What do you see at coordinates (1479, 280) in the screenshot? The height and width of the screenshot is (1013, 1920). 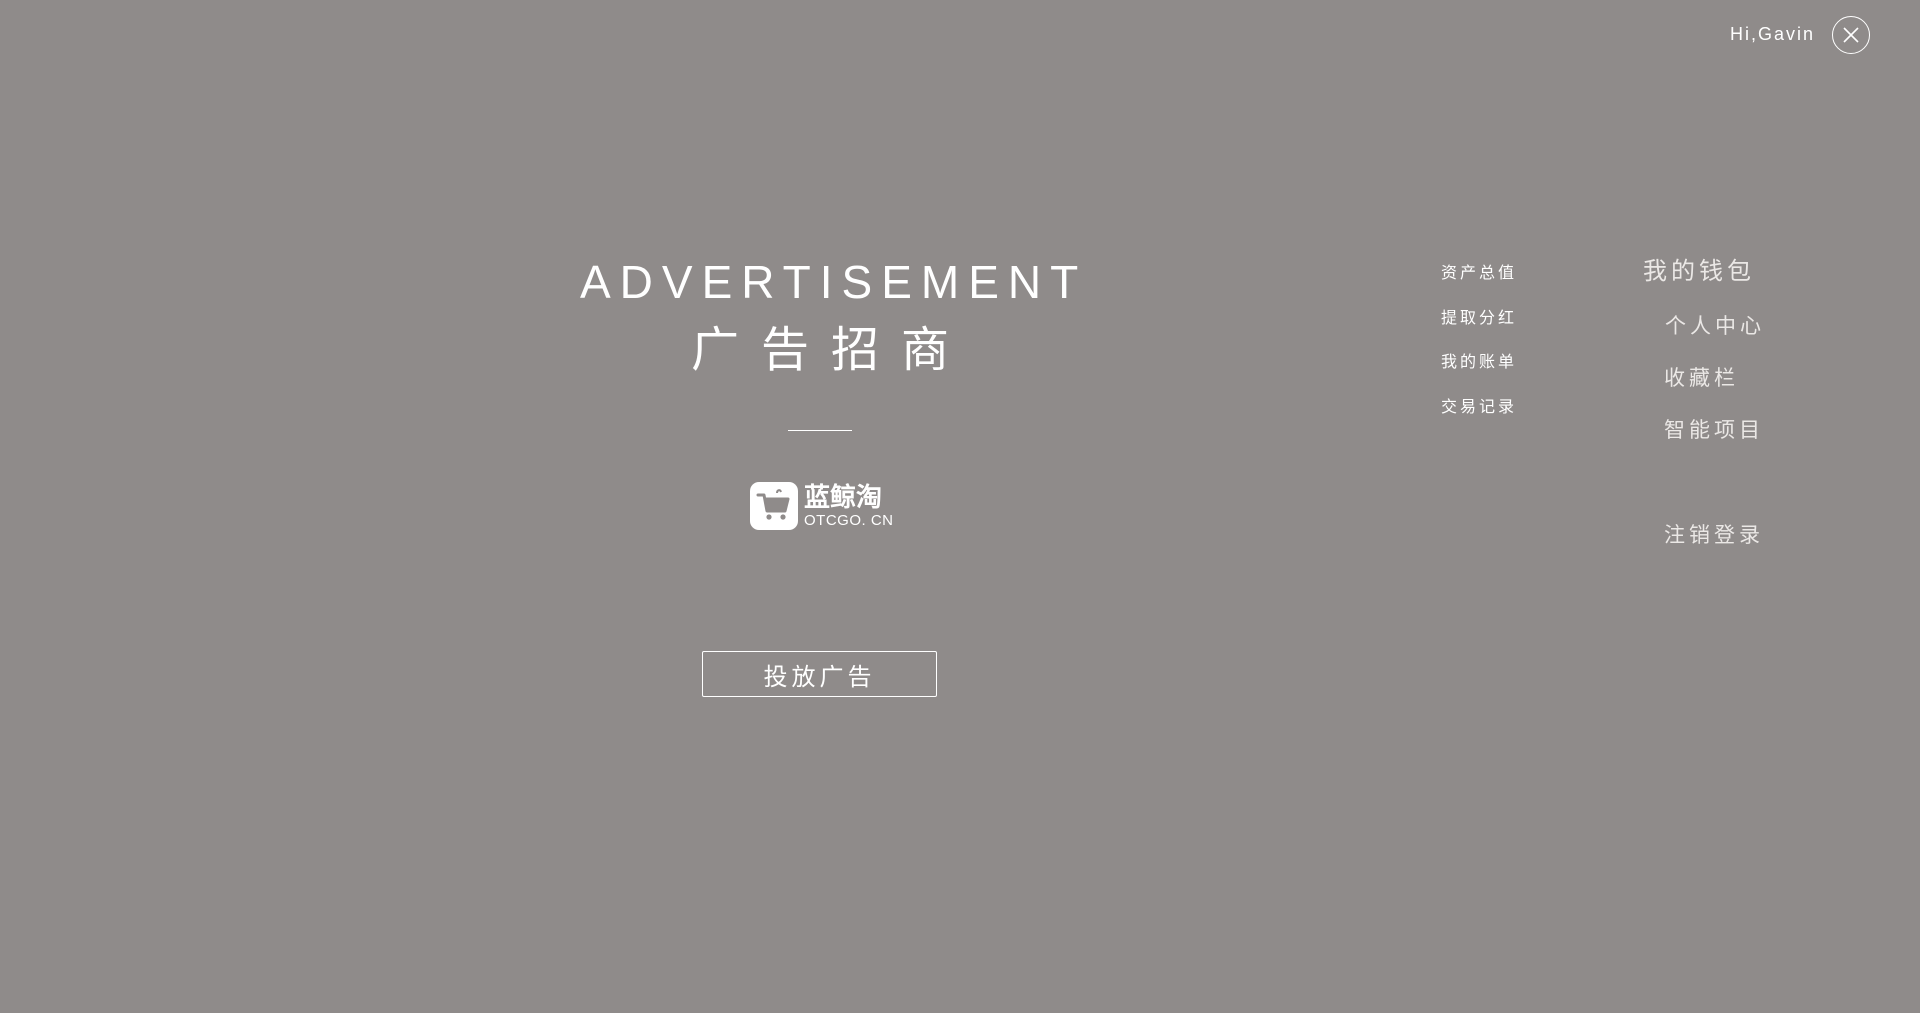 I see `submenu-item-total-assets: 资产总值` at bounding box center [1479, 280].